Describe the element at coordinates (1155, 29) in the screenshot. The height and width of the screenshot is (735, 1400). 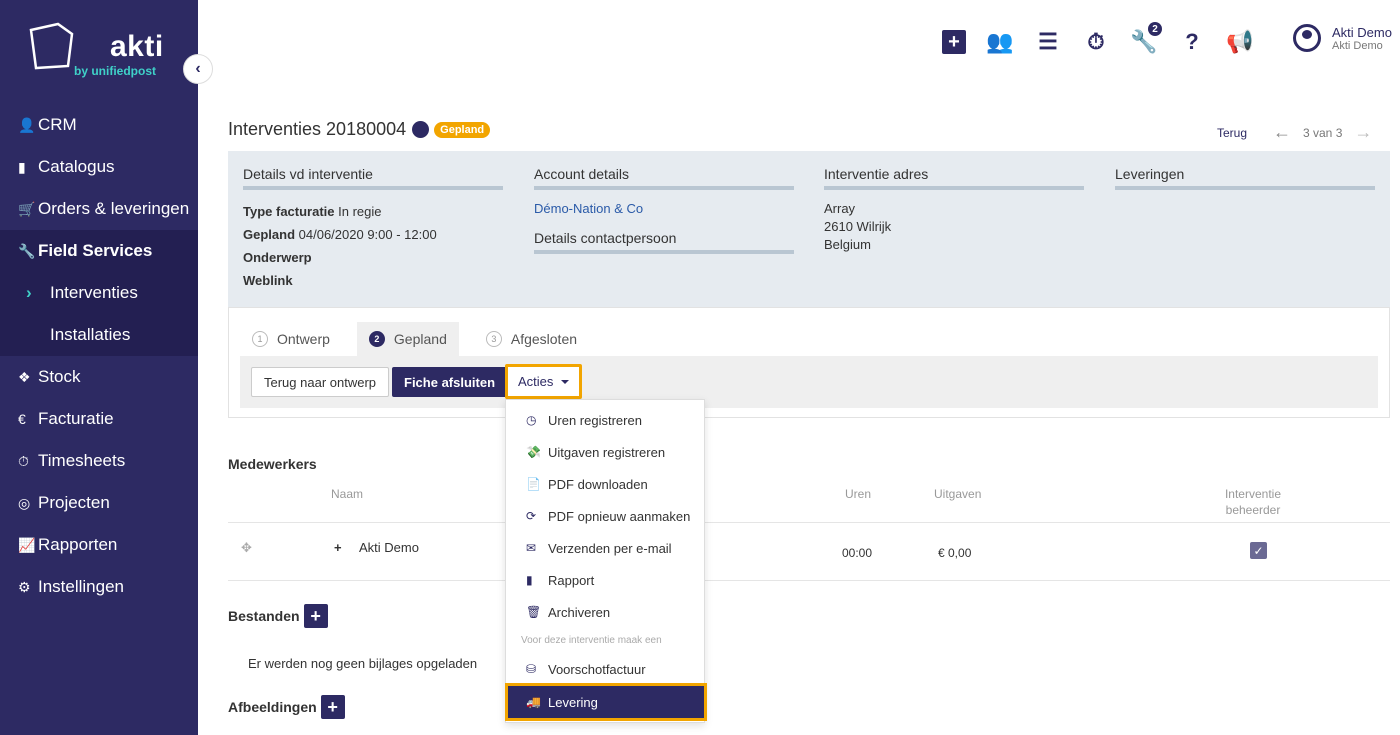
I see `notification-badge: 2` at that location.